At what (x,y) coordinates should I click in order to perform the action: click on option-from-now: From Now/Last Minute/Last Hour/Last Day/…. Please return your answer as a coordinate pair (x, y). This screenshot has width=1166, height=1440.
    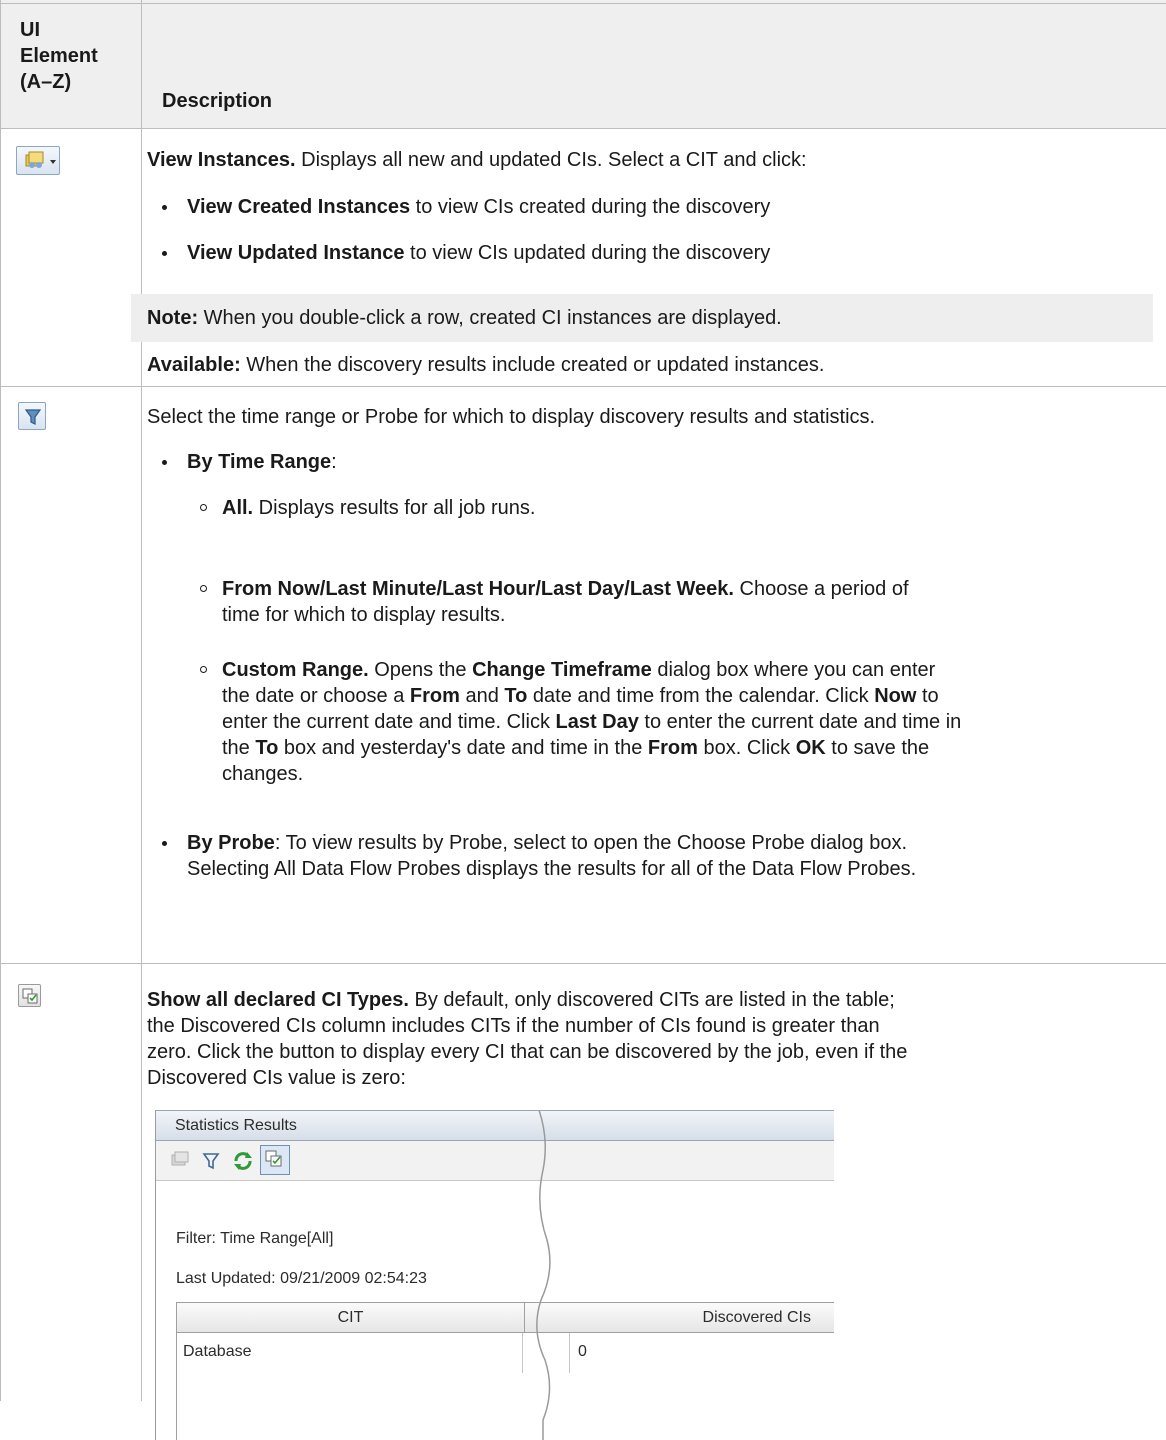
    Looking at the image, I should click on (565, 589).